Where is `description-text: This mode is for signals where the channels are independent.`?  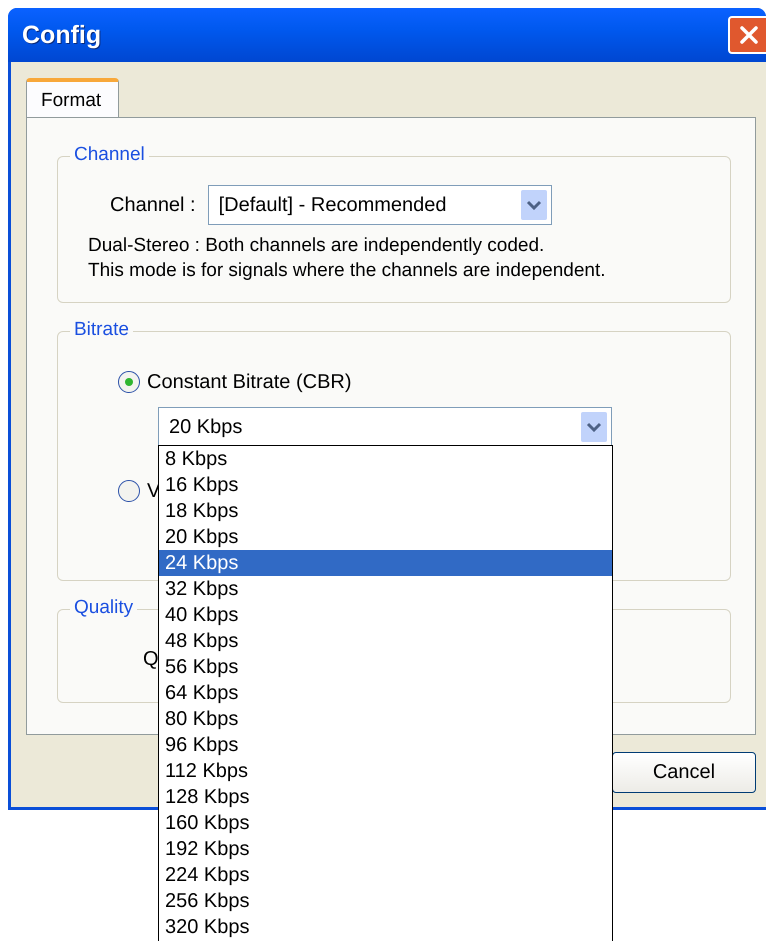 description-text: This mode is for signals where the channels are independent. is located at coordinates (347, 271).